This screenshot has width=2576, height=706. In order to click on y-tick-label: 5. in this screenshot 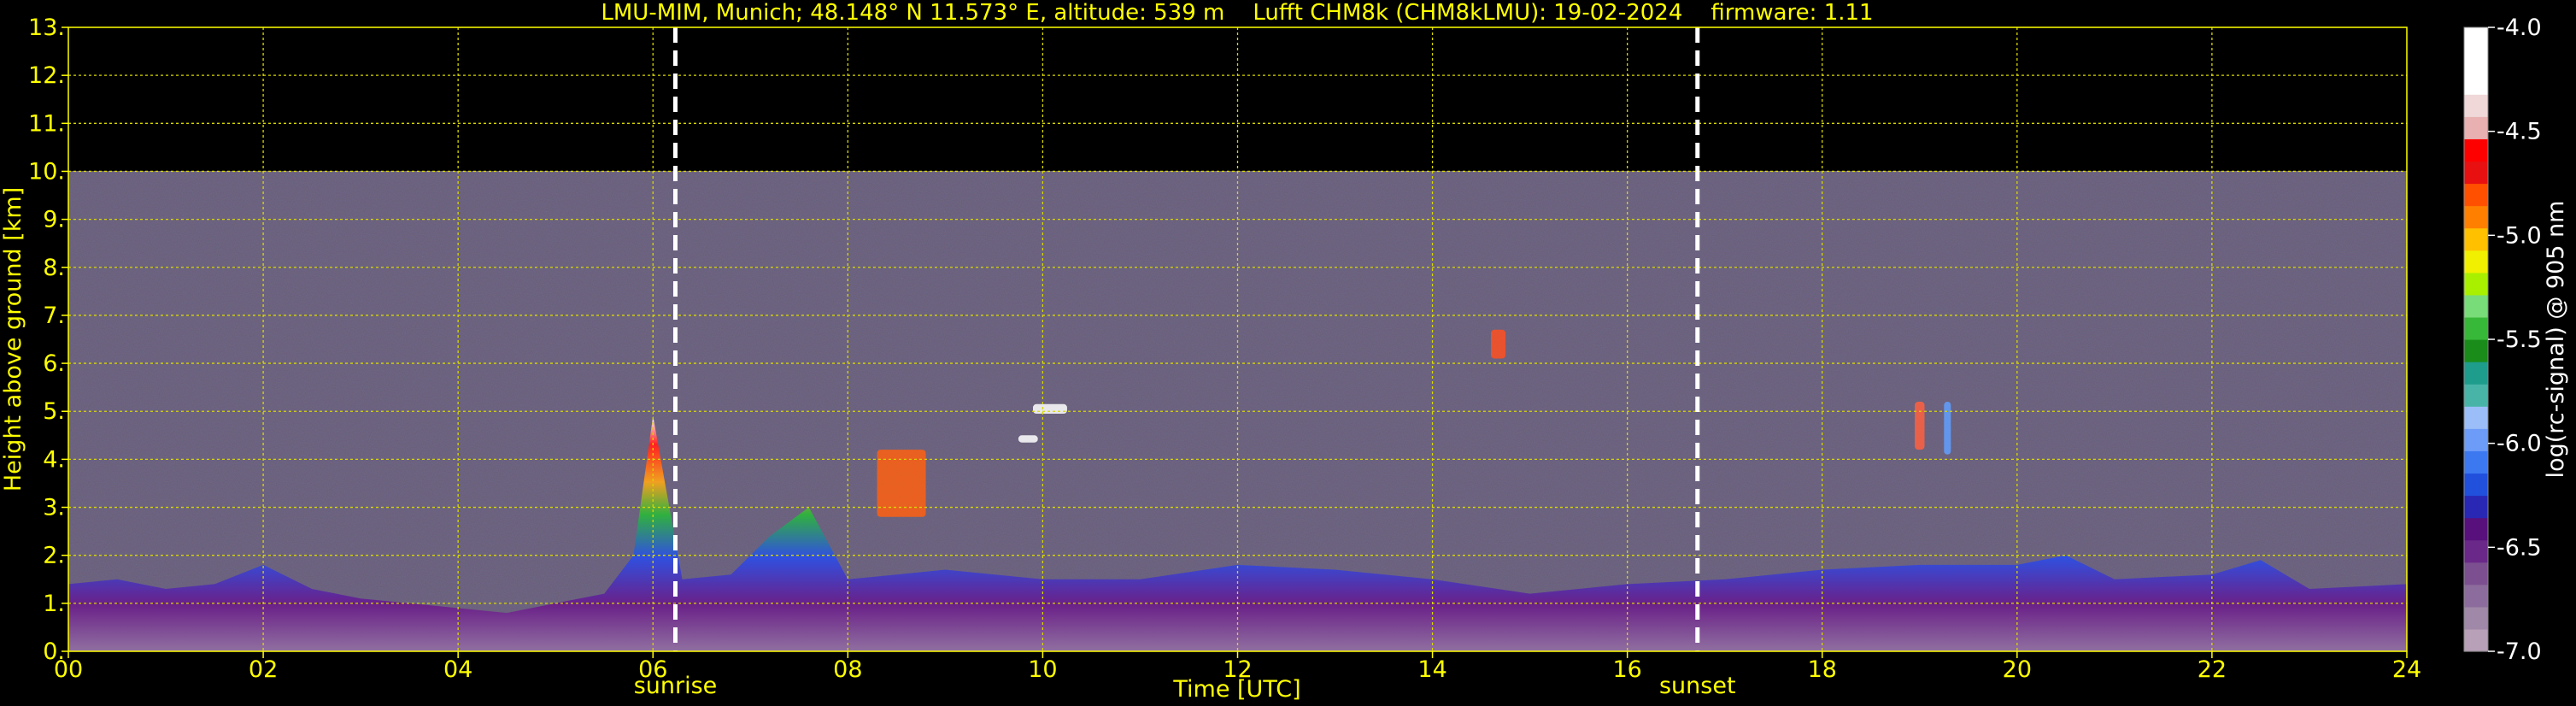, I will do `click(54, 411)`.